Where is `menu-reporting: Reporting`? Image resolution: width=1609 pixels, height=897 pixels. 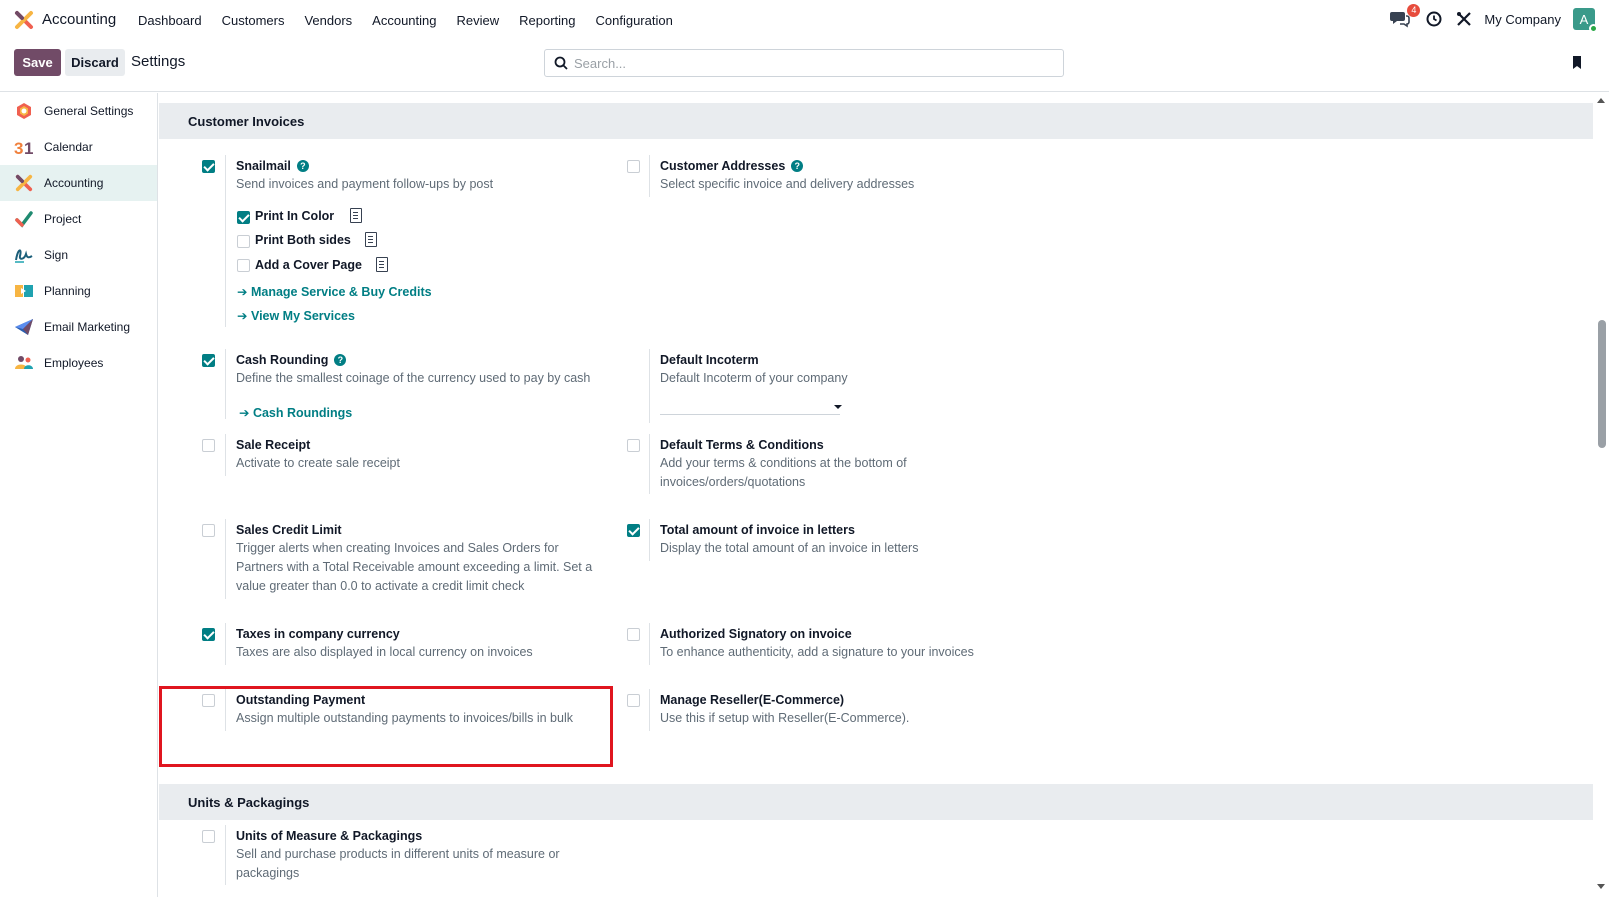
menu-reporting: Reporting is located at coordinates (547, 20).